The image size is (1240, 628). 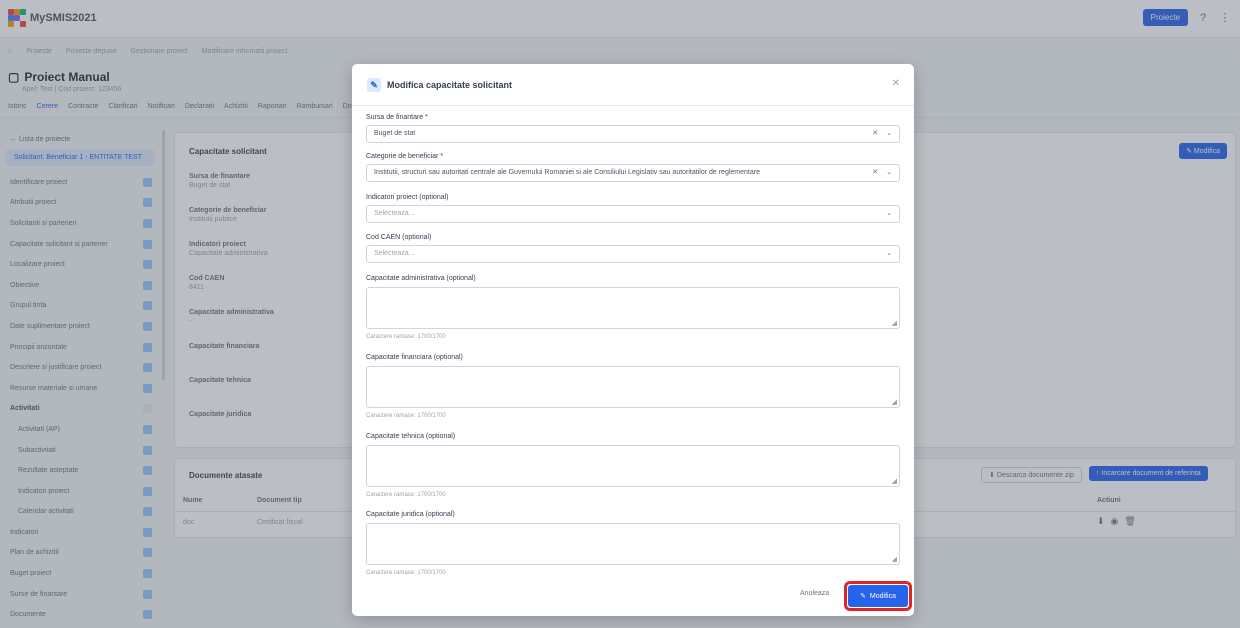 I want to click on admin-capacity-label: Capacitate administrativa (optional), so click(x=421, y=278).